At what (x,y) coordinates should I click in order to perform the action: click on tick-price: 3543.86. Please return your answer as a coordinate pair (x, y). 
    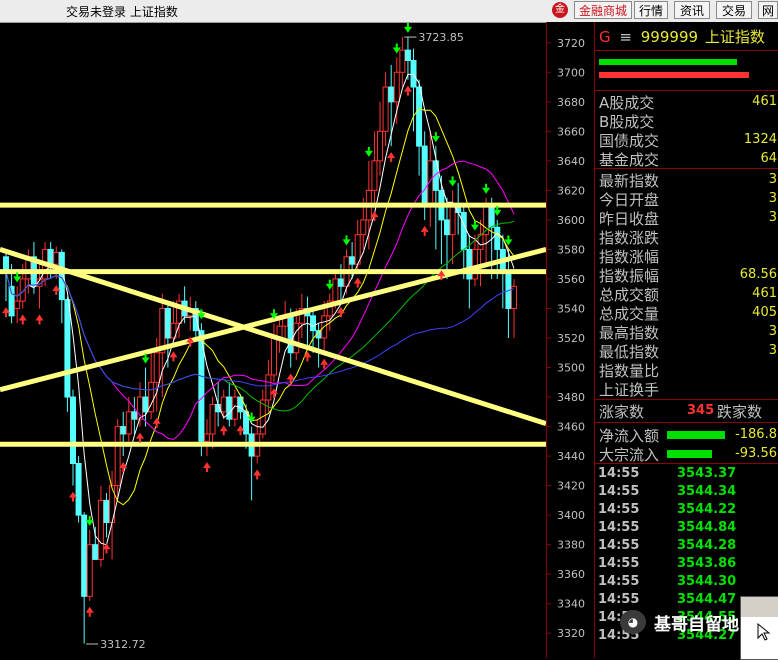
    Looking at the image, I should click on (707, 563).